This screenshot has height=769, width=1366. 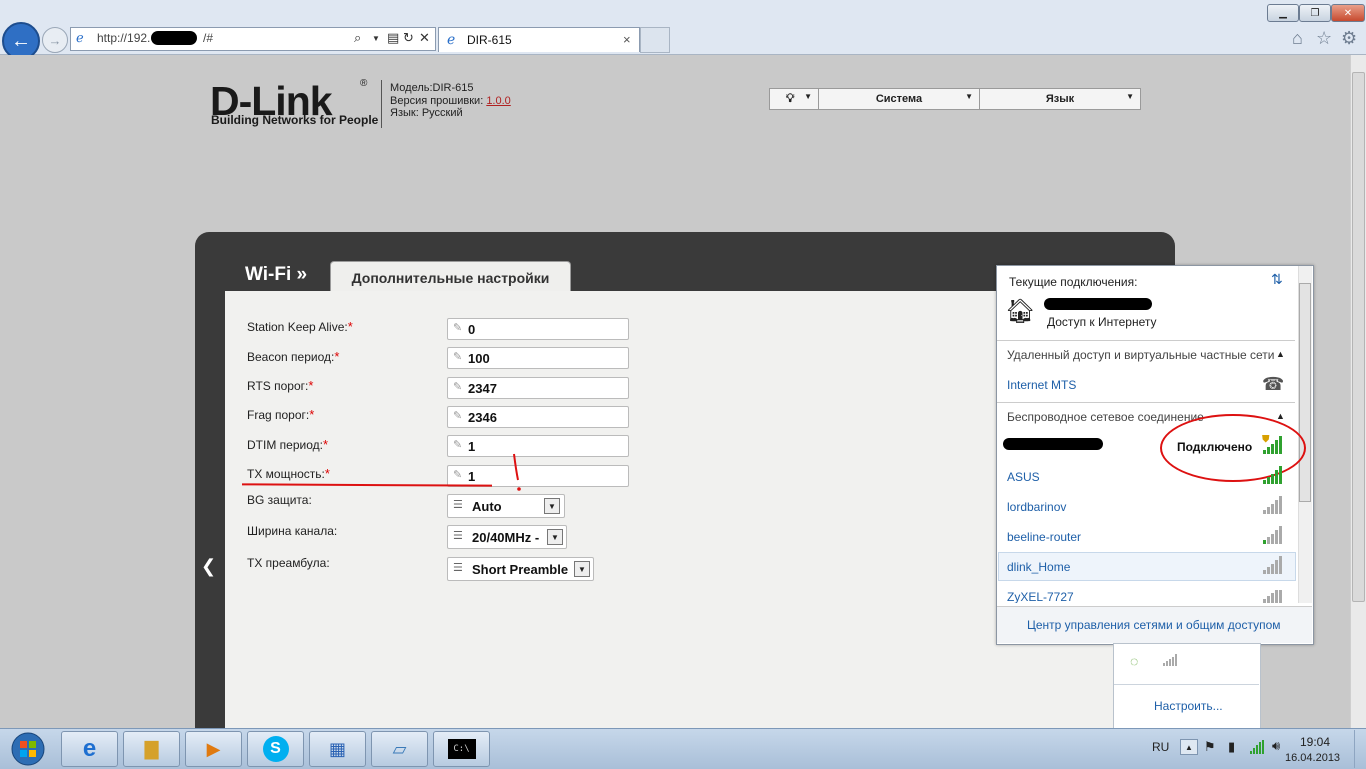 What do you see at coordinates (1038, 567) in the screenshot?
I see `wifi-network-item: dlink_Home` at bounding box center [1038, 567].